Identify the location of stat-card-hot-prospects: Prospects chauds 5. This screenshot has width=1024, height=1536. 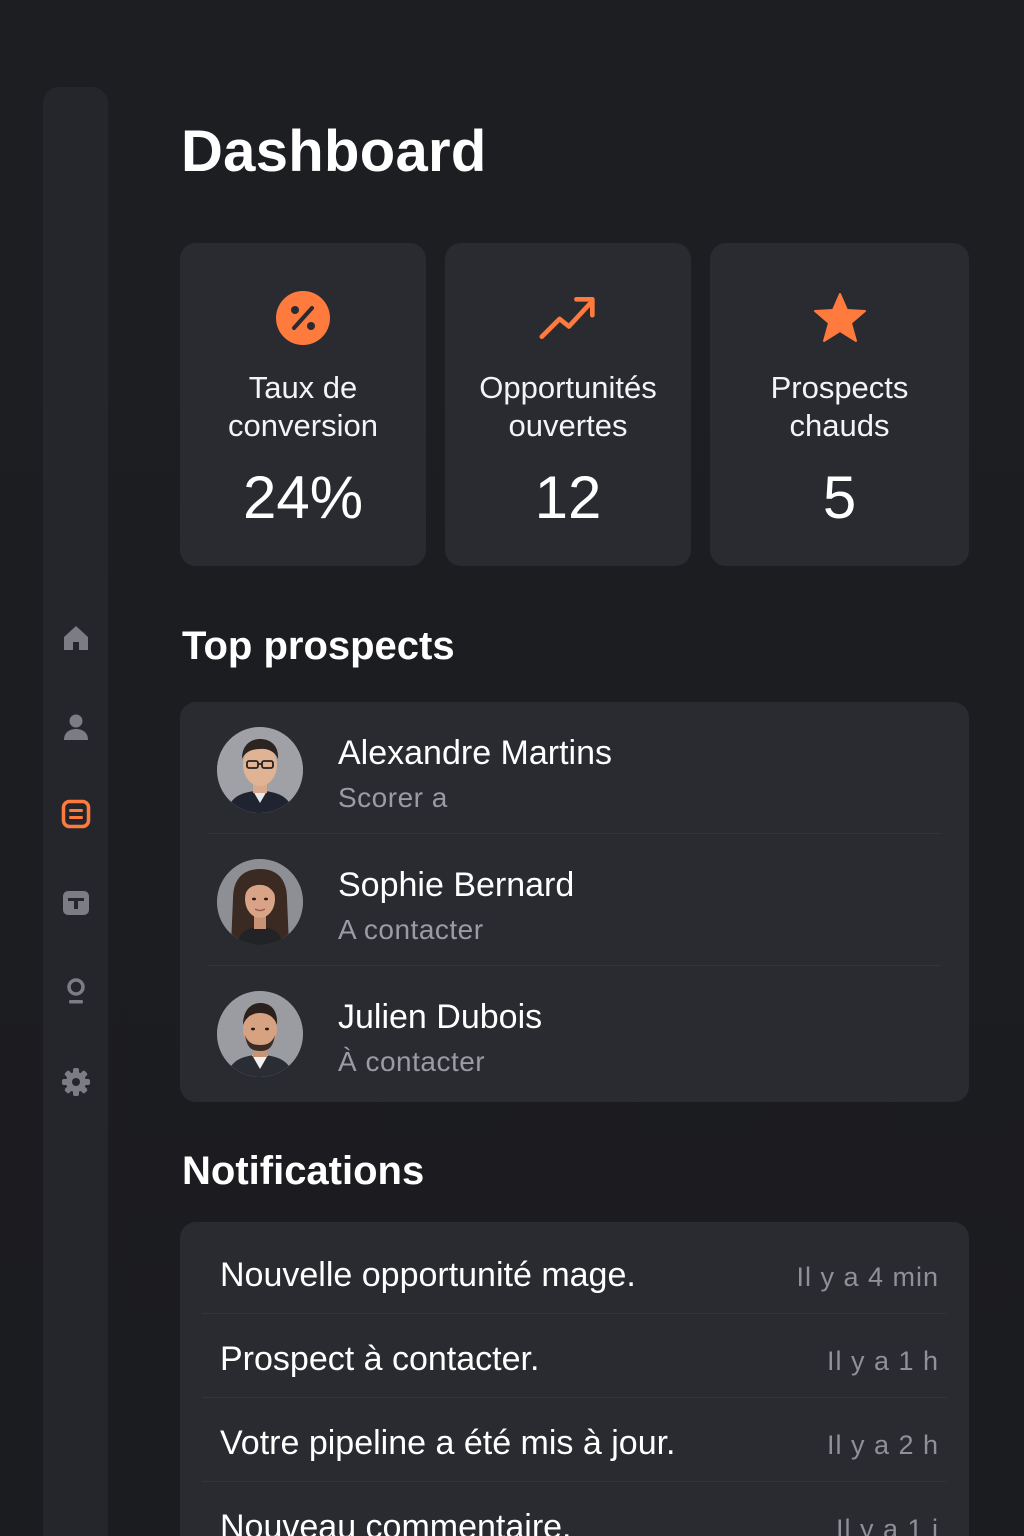
(839, 404).